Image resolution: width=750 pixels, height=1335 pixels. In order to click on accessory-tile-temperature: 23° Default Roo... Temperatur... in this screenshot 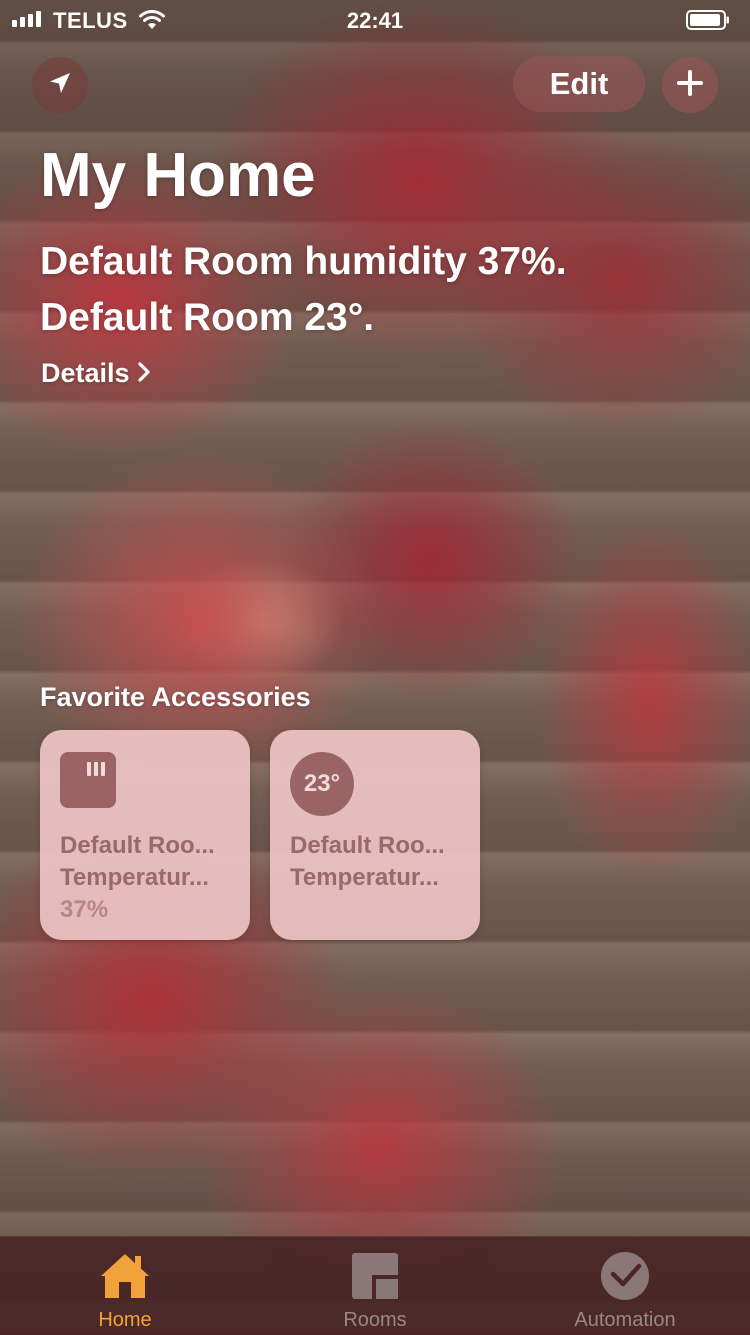, I will do `click(375, 835)`.